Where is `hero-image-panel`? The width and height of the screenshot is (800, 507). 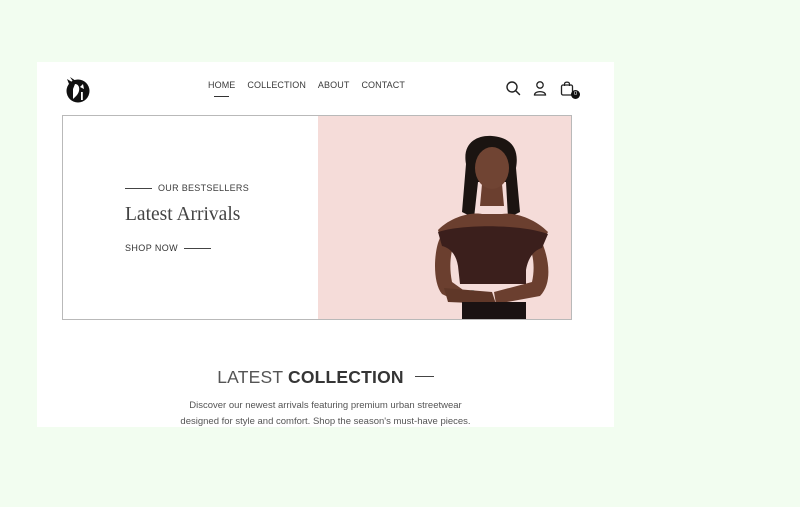
hero-image-panel is located at coordinates (444, 217).